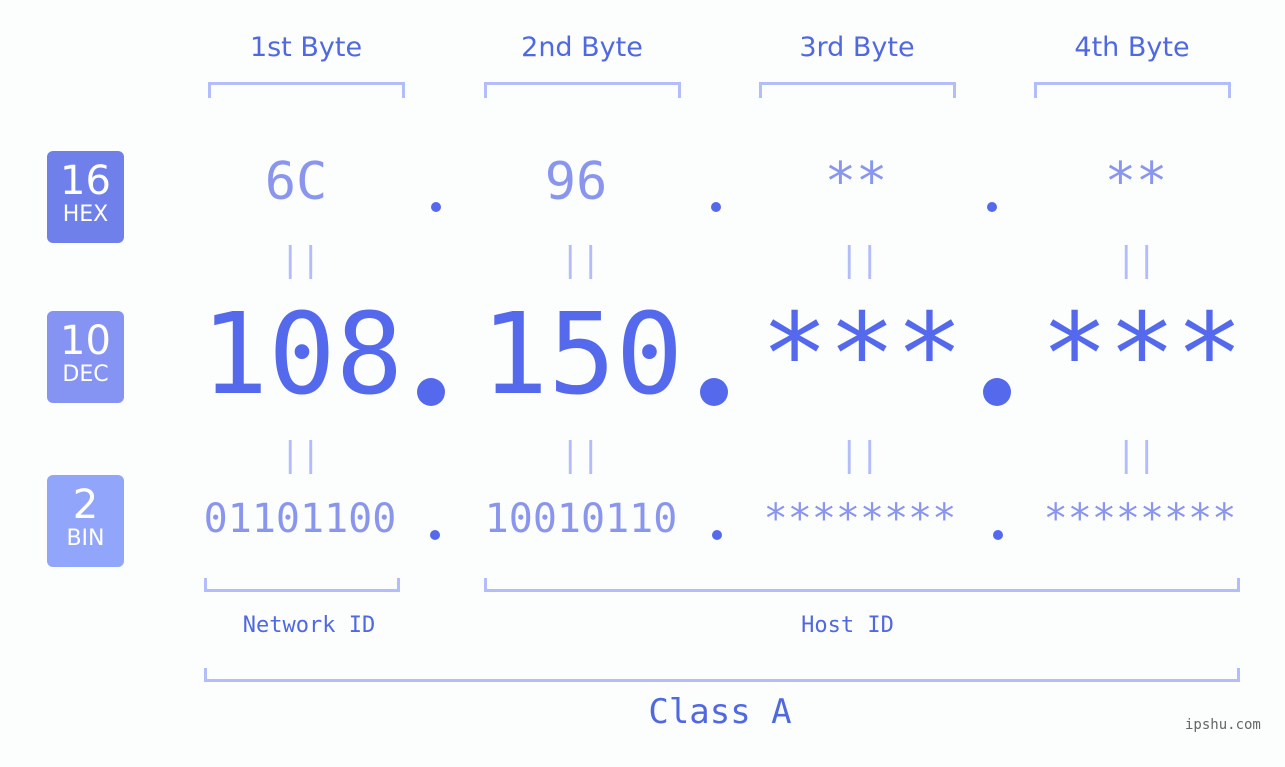 This screenshot has height=767, width=1285. Describe the element at coordinates (306, 47) in the screenshot. I see `byte-header-1: 1st Byte` at that location.